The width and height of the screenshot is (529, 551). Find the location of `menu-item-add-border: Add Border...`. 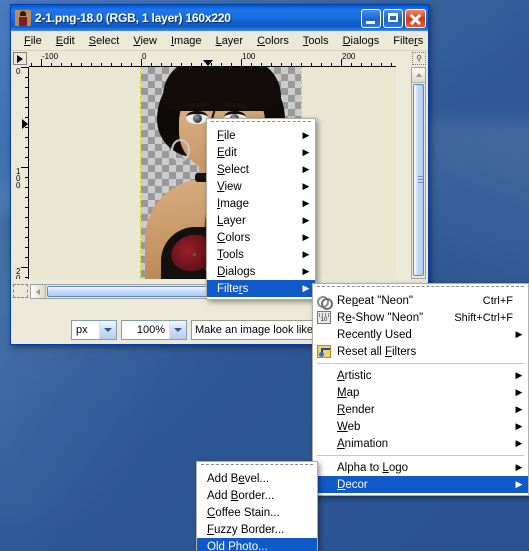

menu-item-add-border: Add Border... is located at coordinates (257, 495).